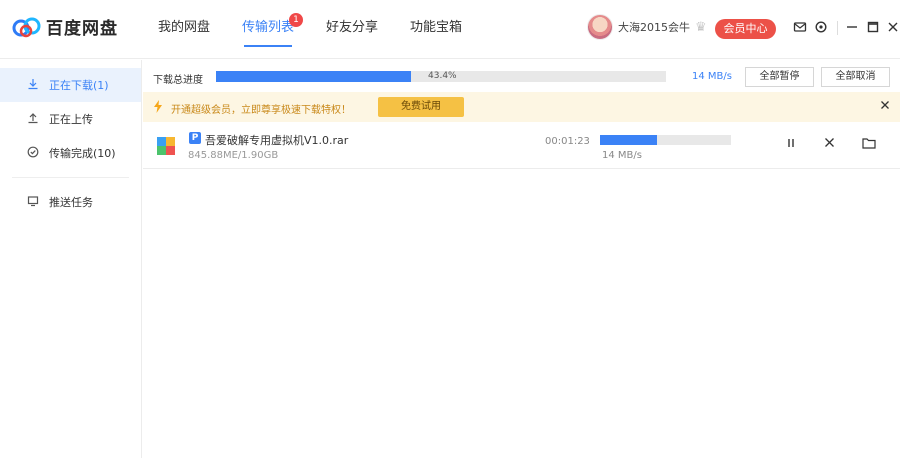 The width and height of the screenshot is (900, 458). I want to click on close-window-icon, so click(893, 27).